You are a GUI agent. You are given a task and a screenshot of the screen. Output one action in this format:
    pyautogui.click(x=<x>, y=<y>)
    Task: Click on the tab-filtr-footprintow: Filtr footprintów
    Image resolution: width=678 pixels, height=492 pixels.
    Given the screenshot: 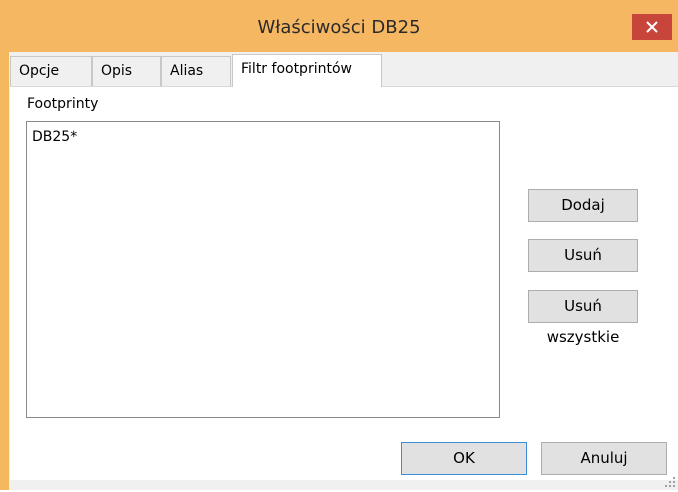 What is the action you would take?
    pyautogui.click(x=307, y=70)
    